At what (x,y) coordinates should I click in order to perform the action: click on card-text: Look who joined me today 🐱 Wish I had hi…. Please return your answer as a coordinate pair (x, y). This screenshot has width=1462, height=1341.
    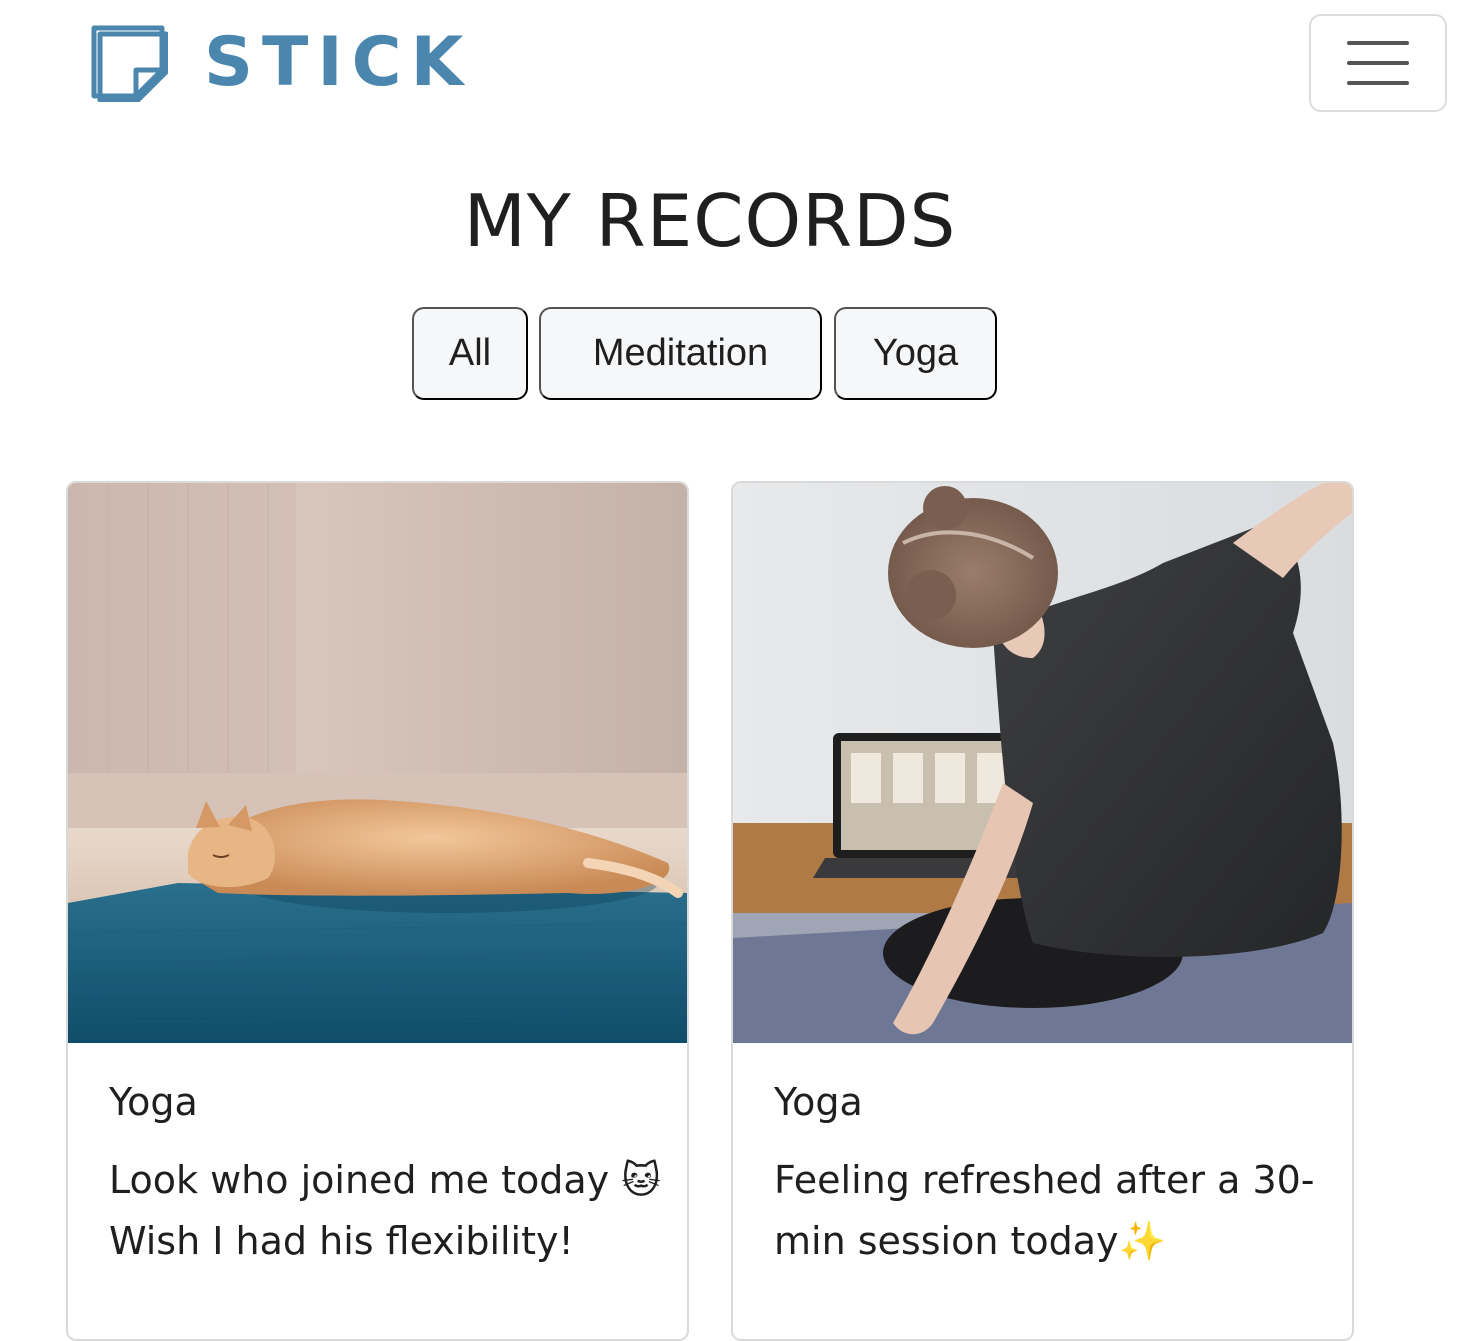
    Looking at the image, I should click on (385, 1210).